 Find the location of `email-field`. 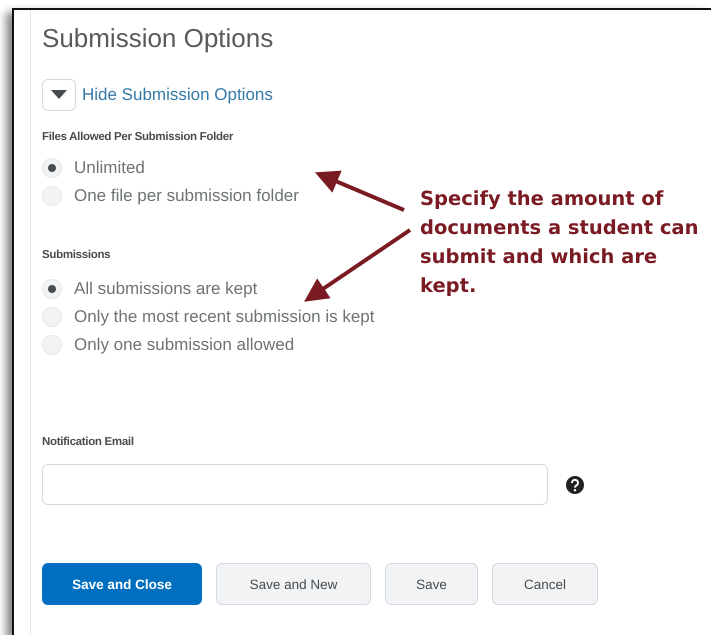

email-field is located at coordinates (295, 484).